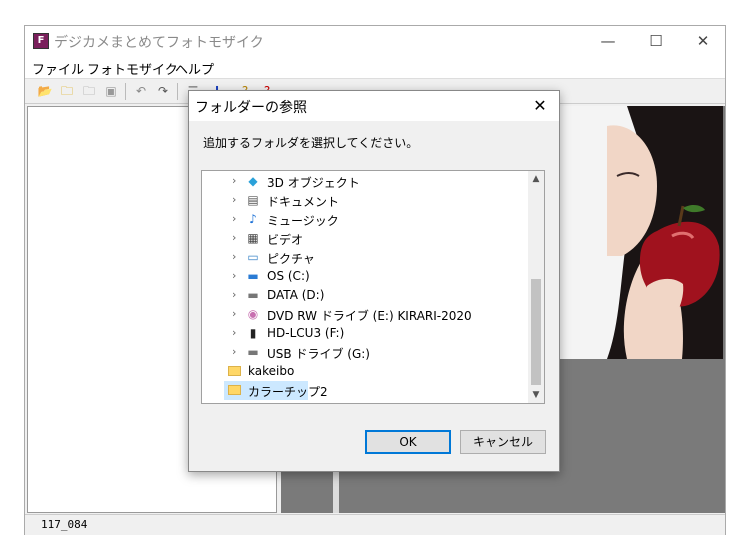 The height and width of the screenshot is (560, 750). I want to click on new-folder-icon: 🗀, so click(67, 91).